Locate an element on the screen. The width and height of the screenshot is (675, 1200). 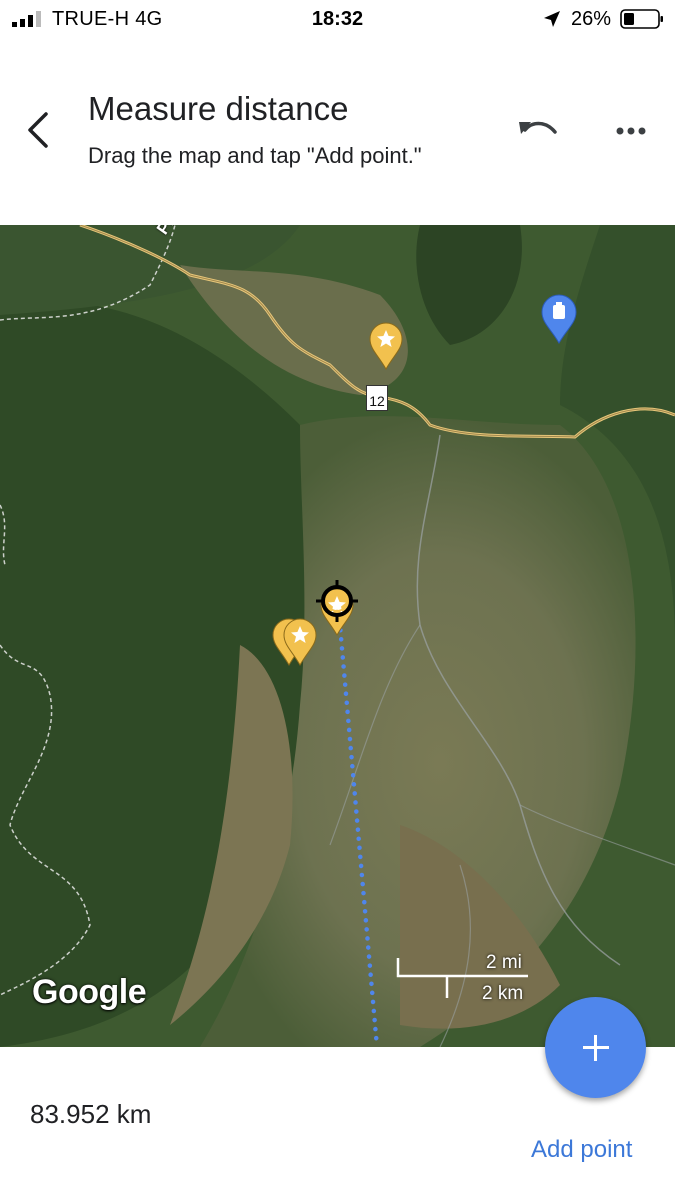
battery-icon is located at coordinates (641, 19).